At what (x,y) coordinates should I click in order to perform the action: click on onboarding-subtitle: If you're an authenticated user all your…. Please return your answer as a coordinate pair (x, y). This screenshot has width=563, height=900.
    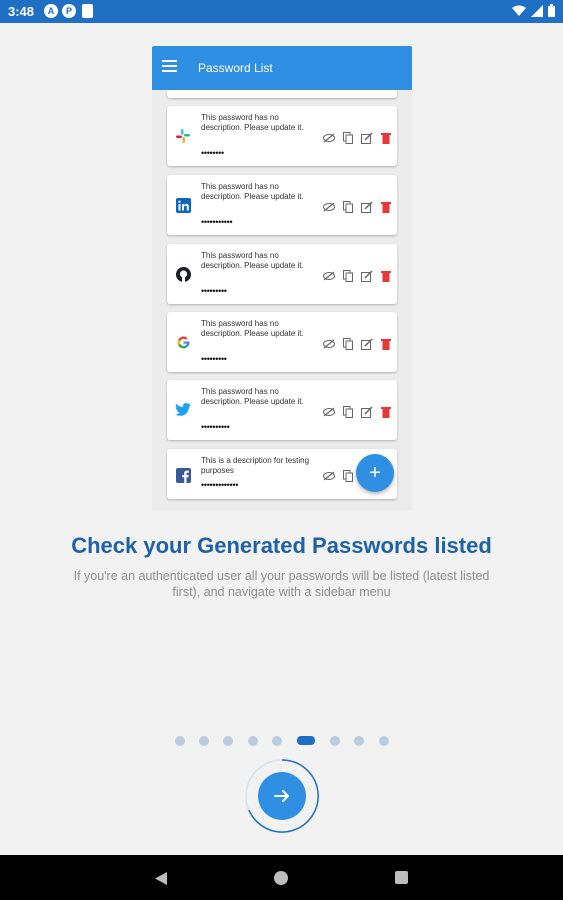
    Looking at the image, I should click on (281, 584).